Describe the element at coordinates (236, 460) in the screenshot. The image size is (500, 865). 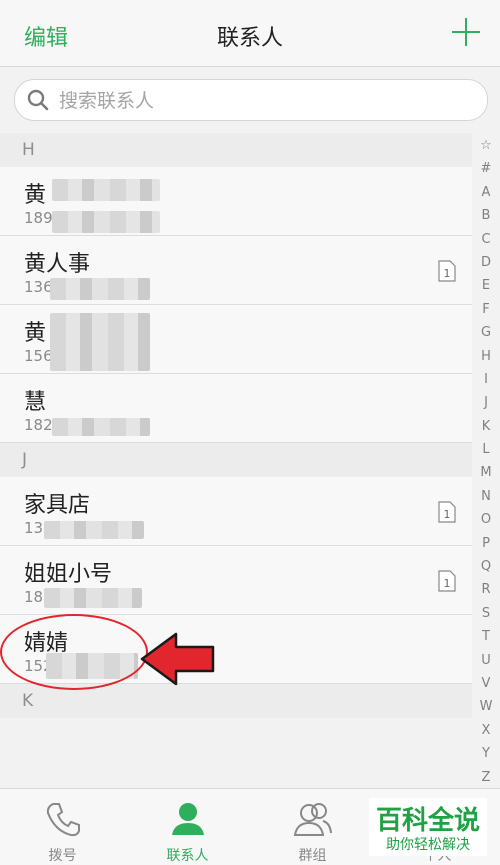
I see `section-header-j: J` at that location.